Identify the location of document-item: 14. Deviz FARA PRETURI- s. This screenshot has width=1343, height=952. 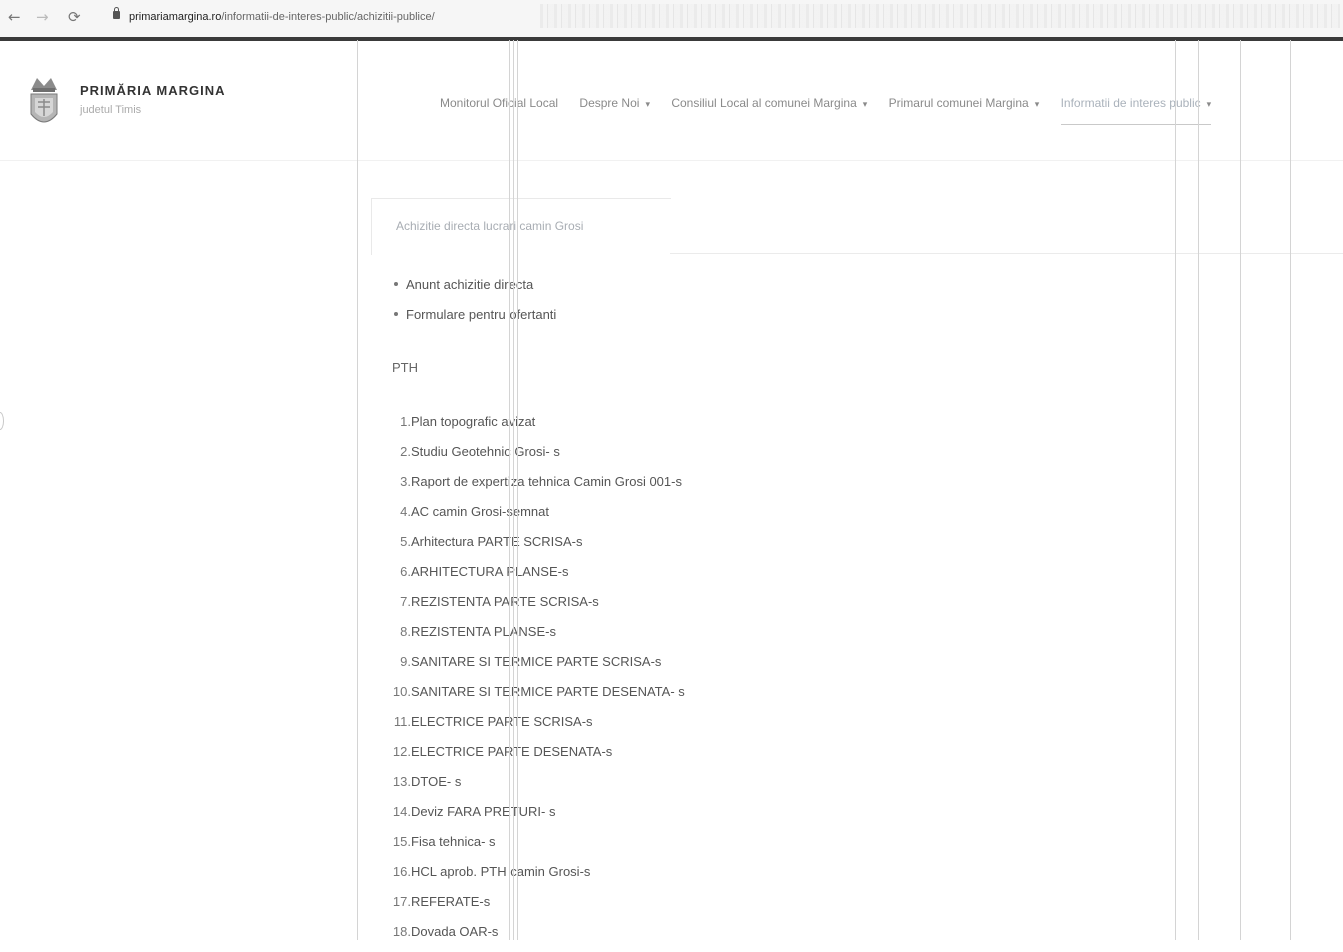
(535, 817).